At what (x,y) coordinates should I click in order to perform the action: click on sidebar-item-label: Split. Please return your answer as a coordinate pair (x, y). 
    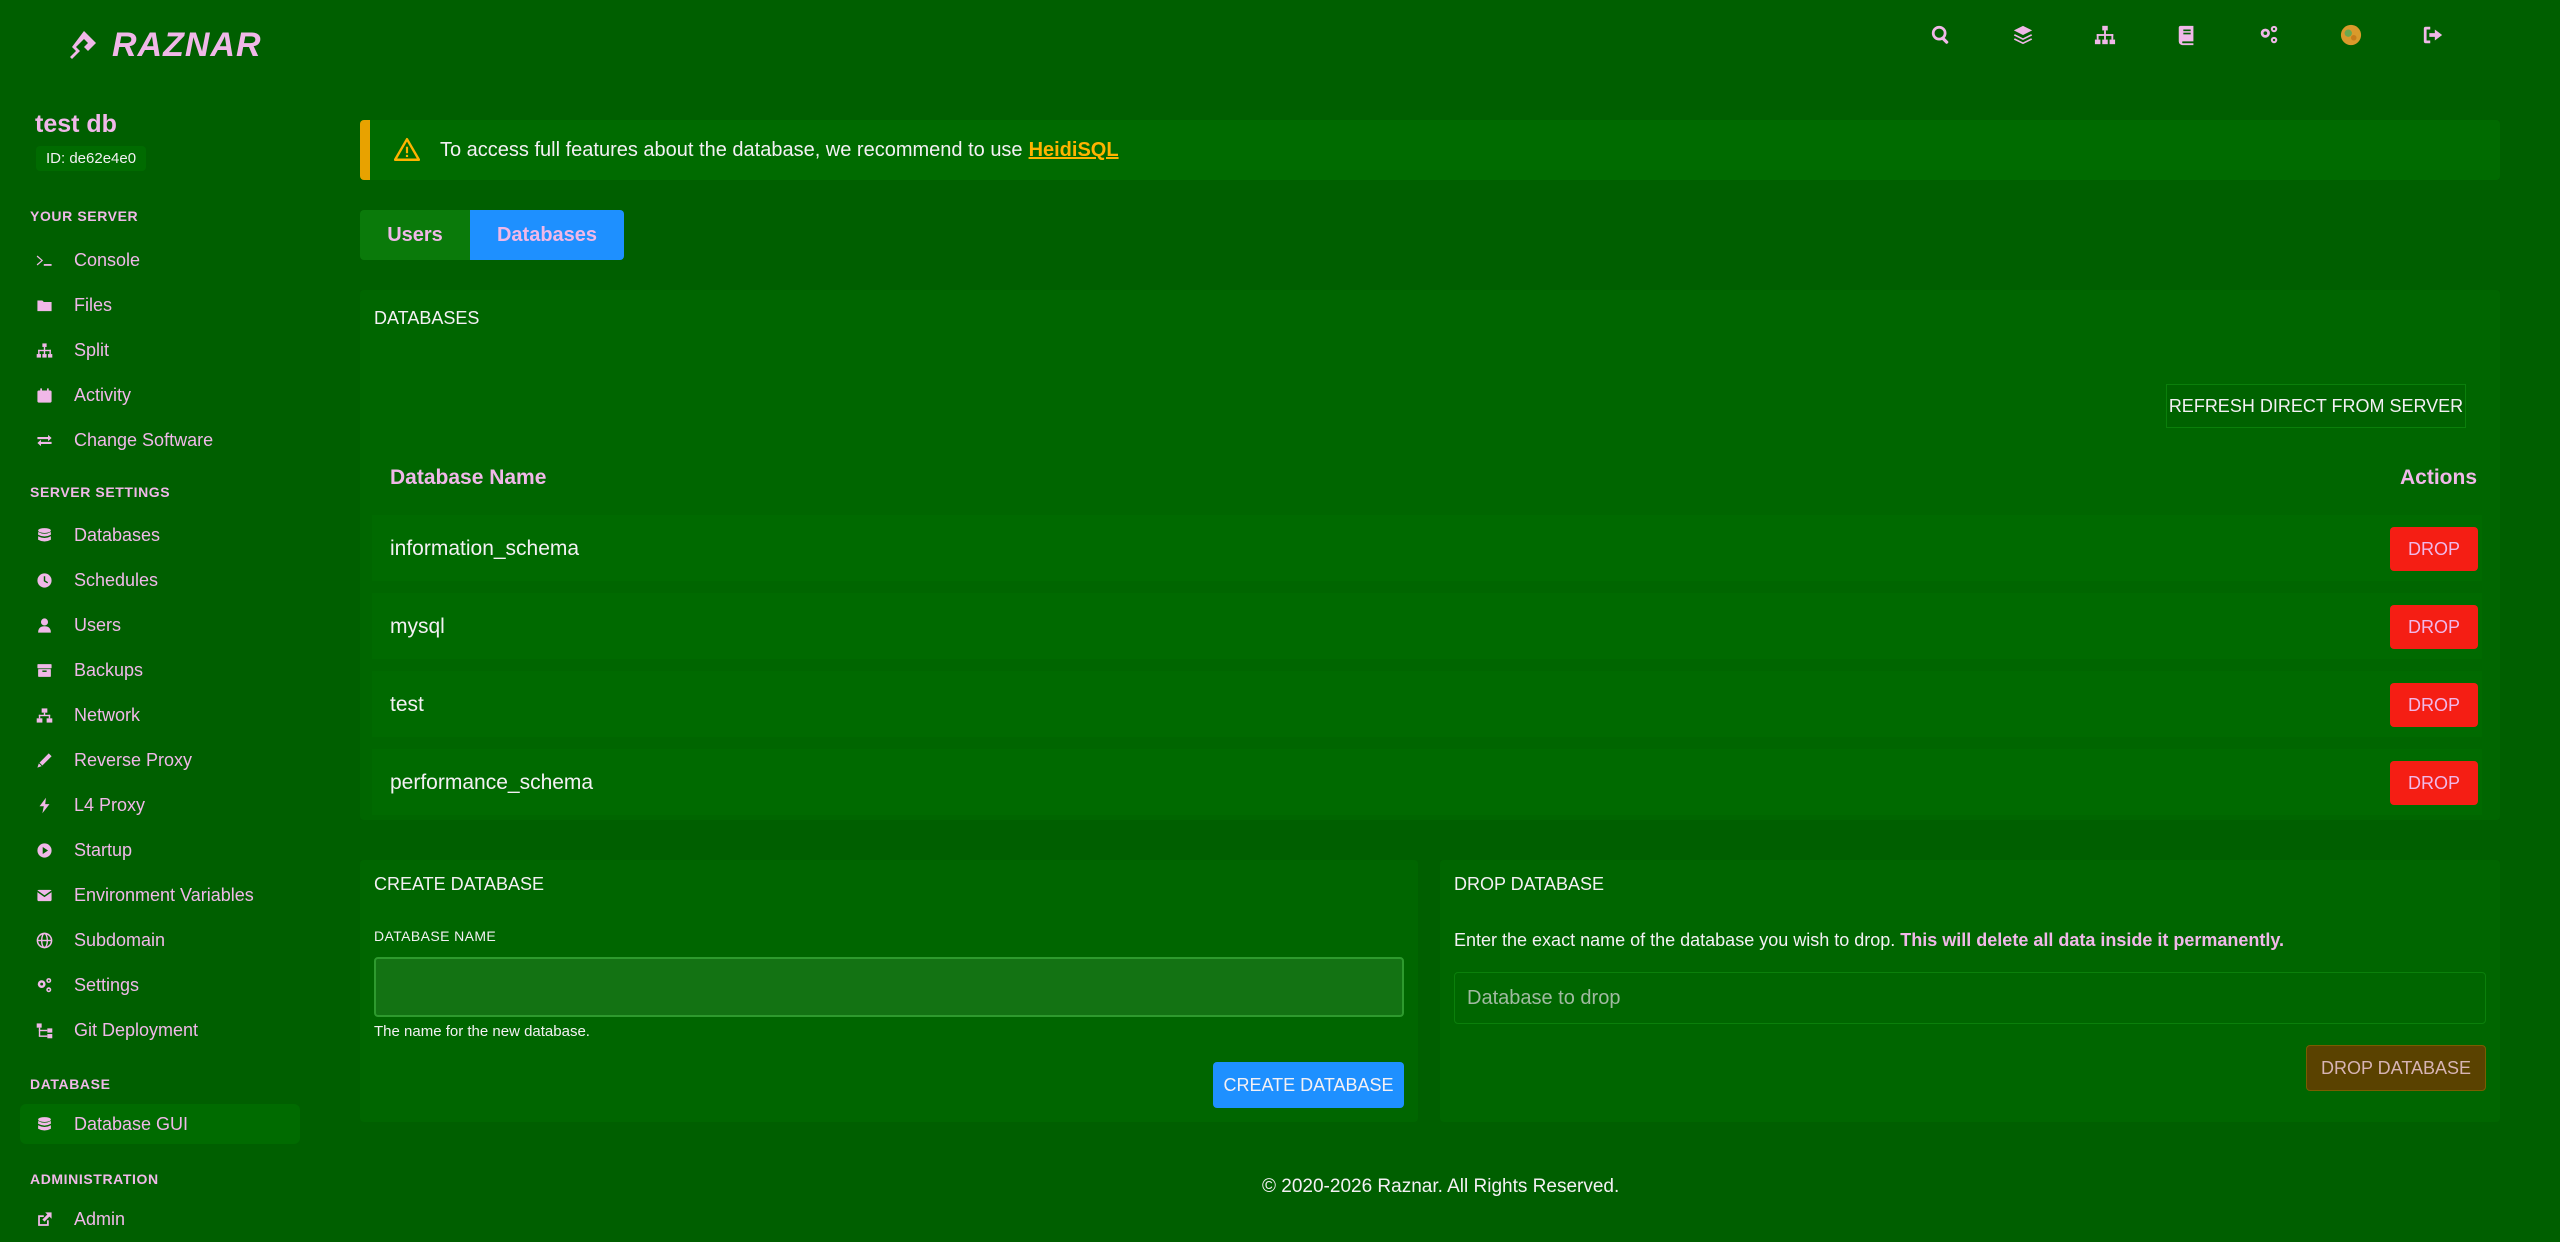
    Looking at the image, I should click on (92, 349).